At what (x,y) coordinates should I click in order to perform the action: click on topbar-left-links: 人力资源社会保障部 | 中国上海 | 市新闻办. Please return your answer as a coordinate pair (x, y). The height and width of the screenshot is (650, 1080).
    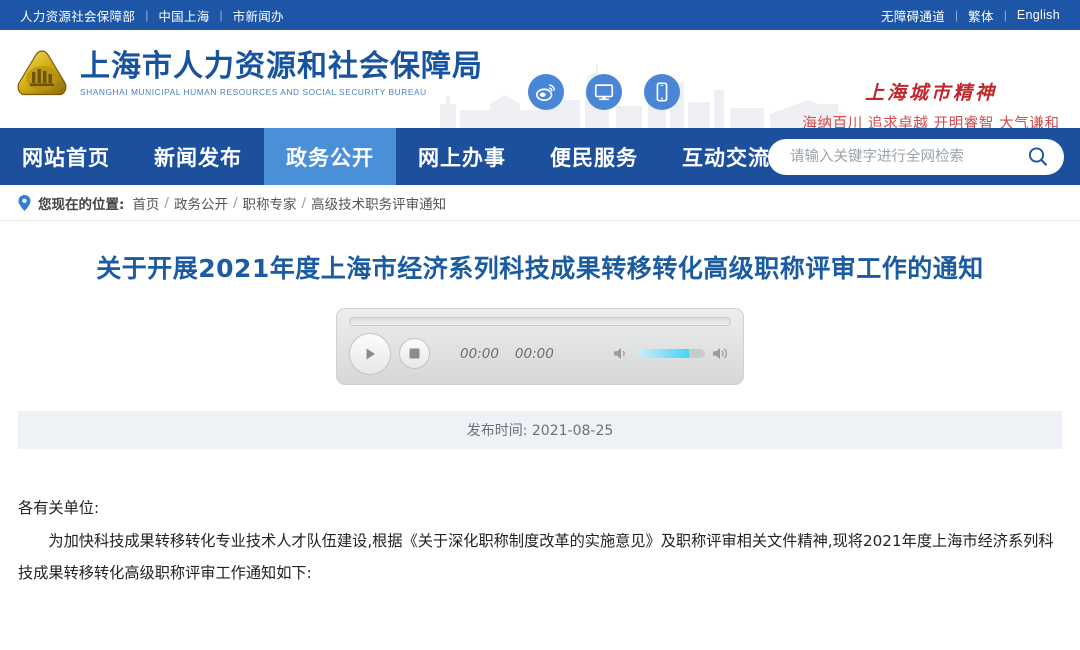
    Looking at the image, I should click on (152, 15).